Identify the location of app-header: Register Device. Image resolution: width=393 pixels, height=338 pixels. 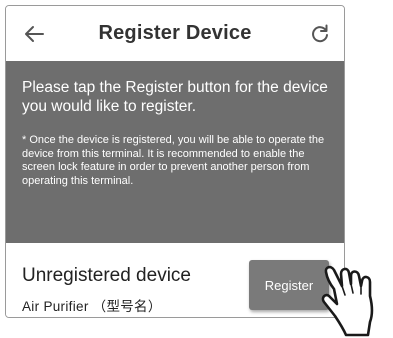
(175, 33).